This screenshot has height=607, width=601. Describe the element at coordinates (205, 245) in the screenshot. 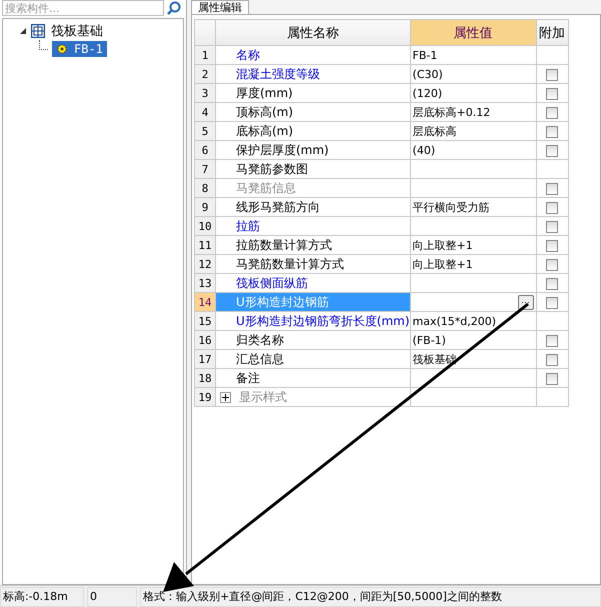

I see `row-number: 11` at that location.